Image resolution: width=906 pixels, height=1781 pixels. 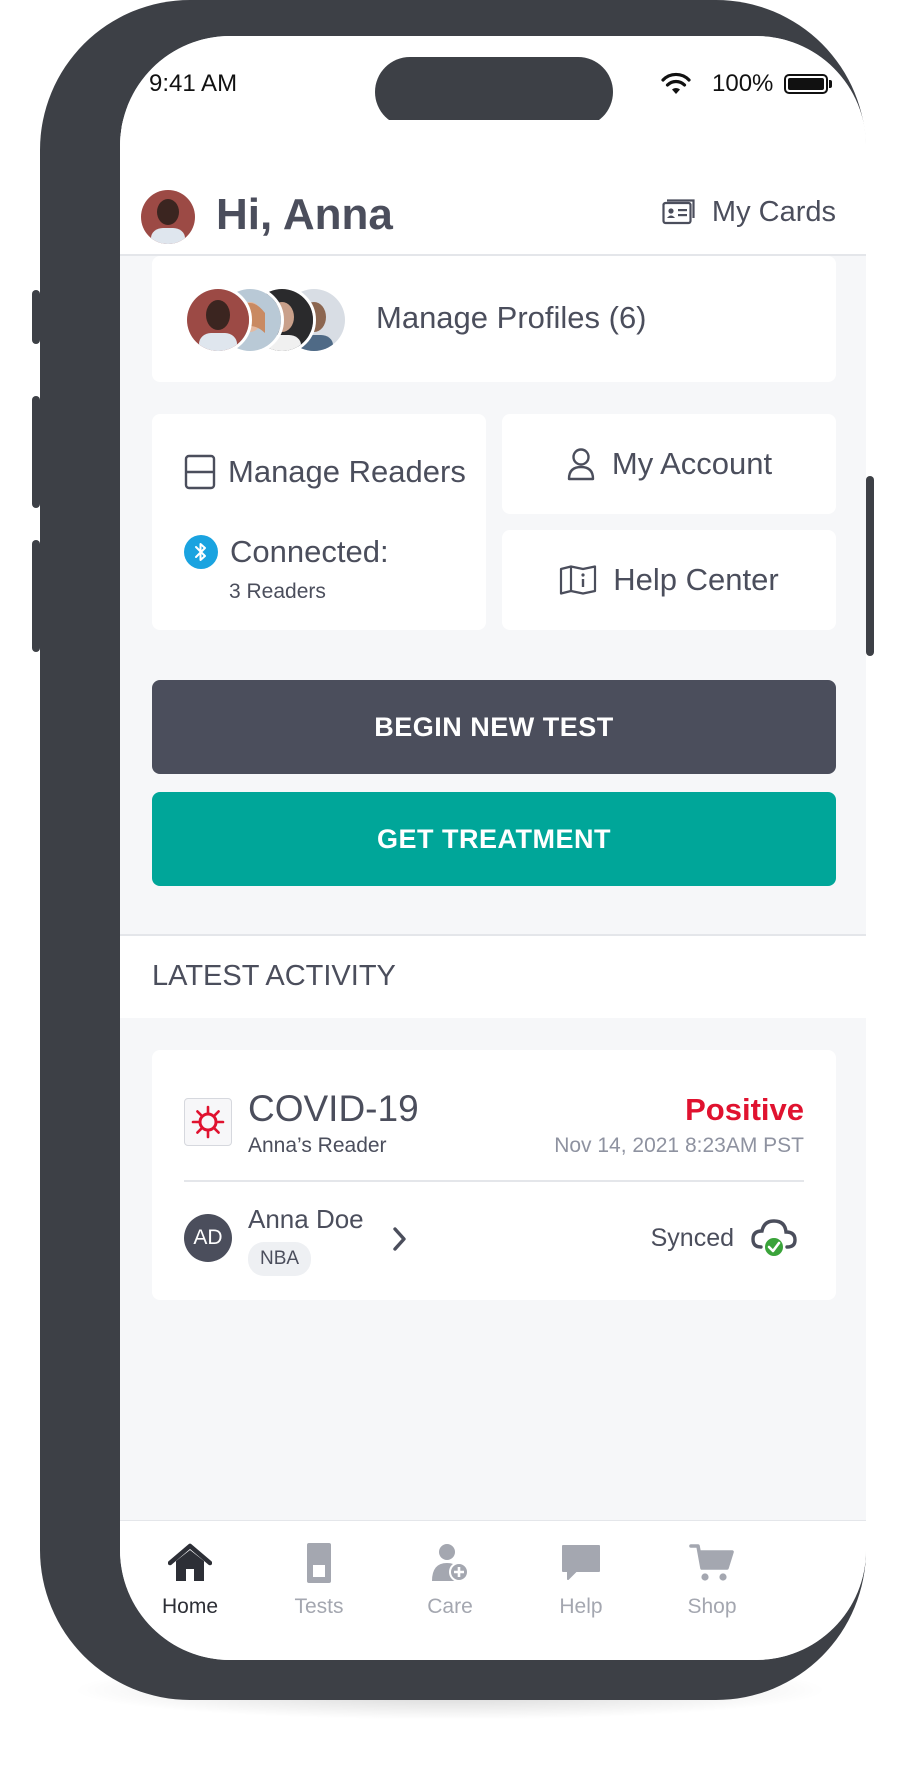 I want to click on tab-home: Home, so click(x=190, y=1581).